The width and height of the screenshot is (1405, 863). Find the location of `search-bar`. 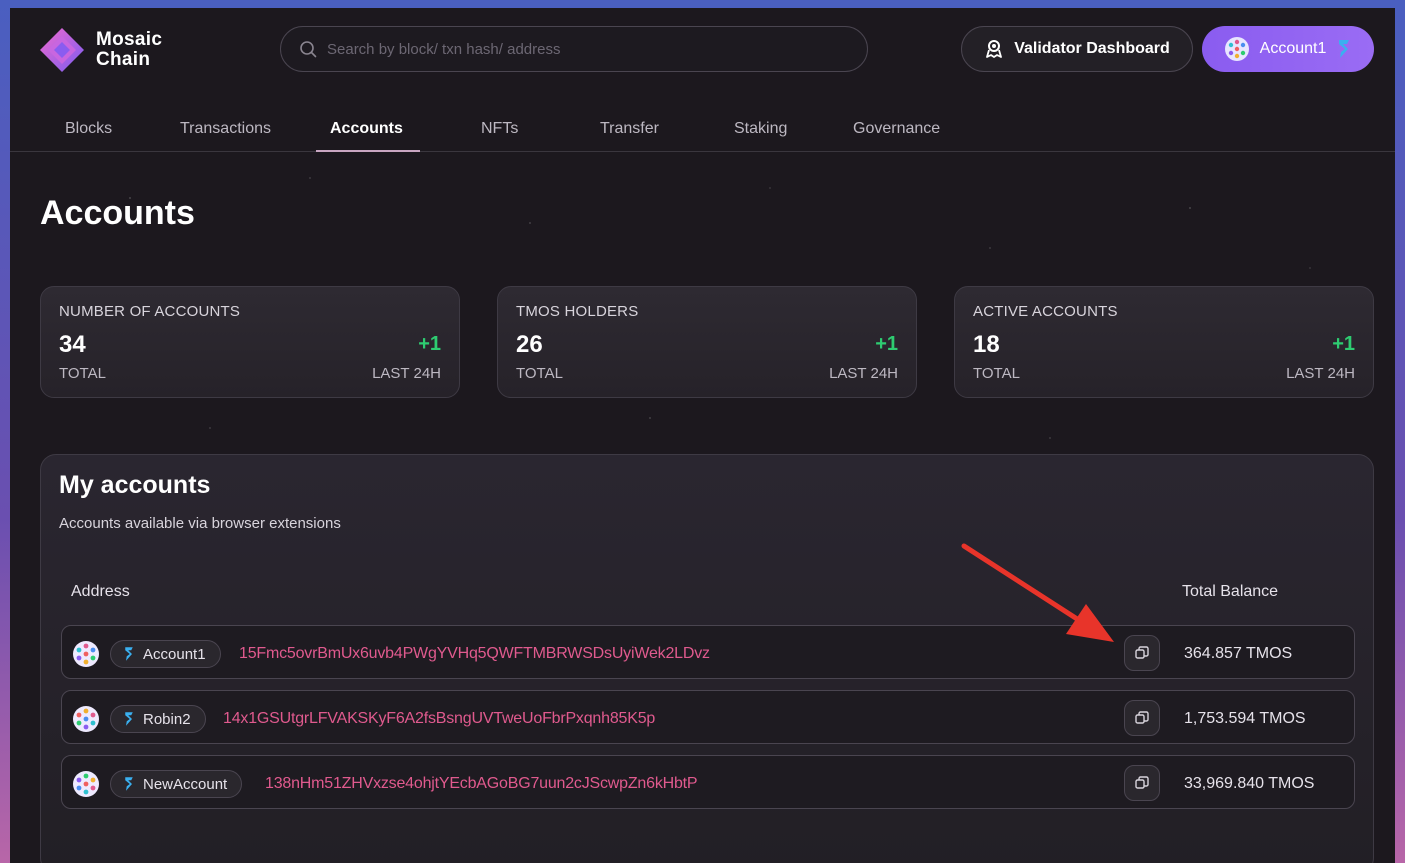

search-bar is located at coordinates (574, 49).